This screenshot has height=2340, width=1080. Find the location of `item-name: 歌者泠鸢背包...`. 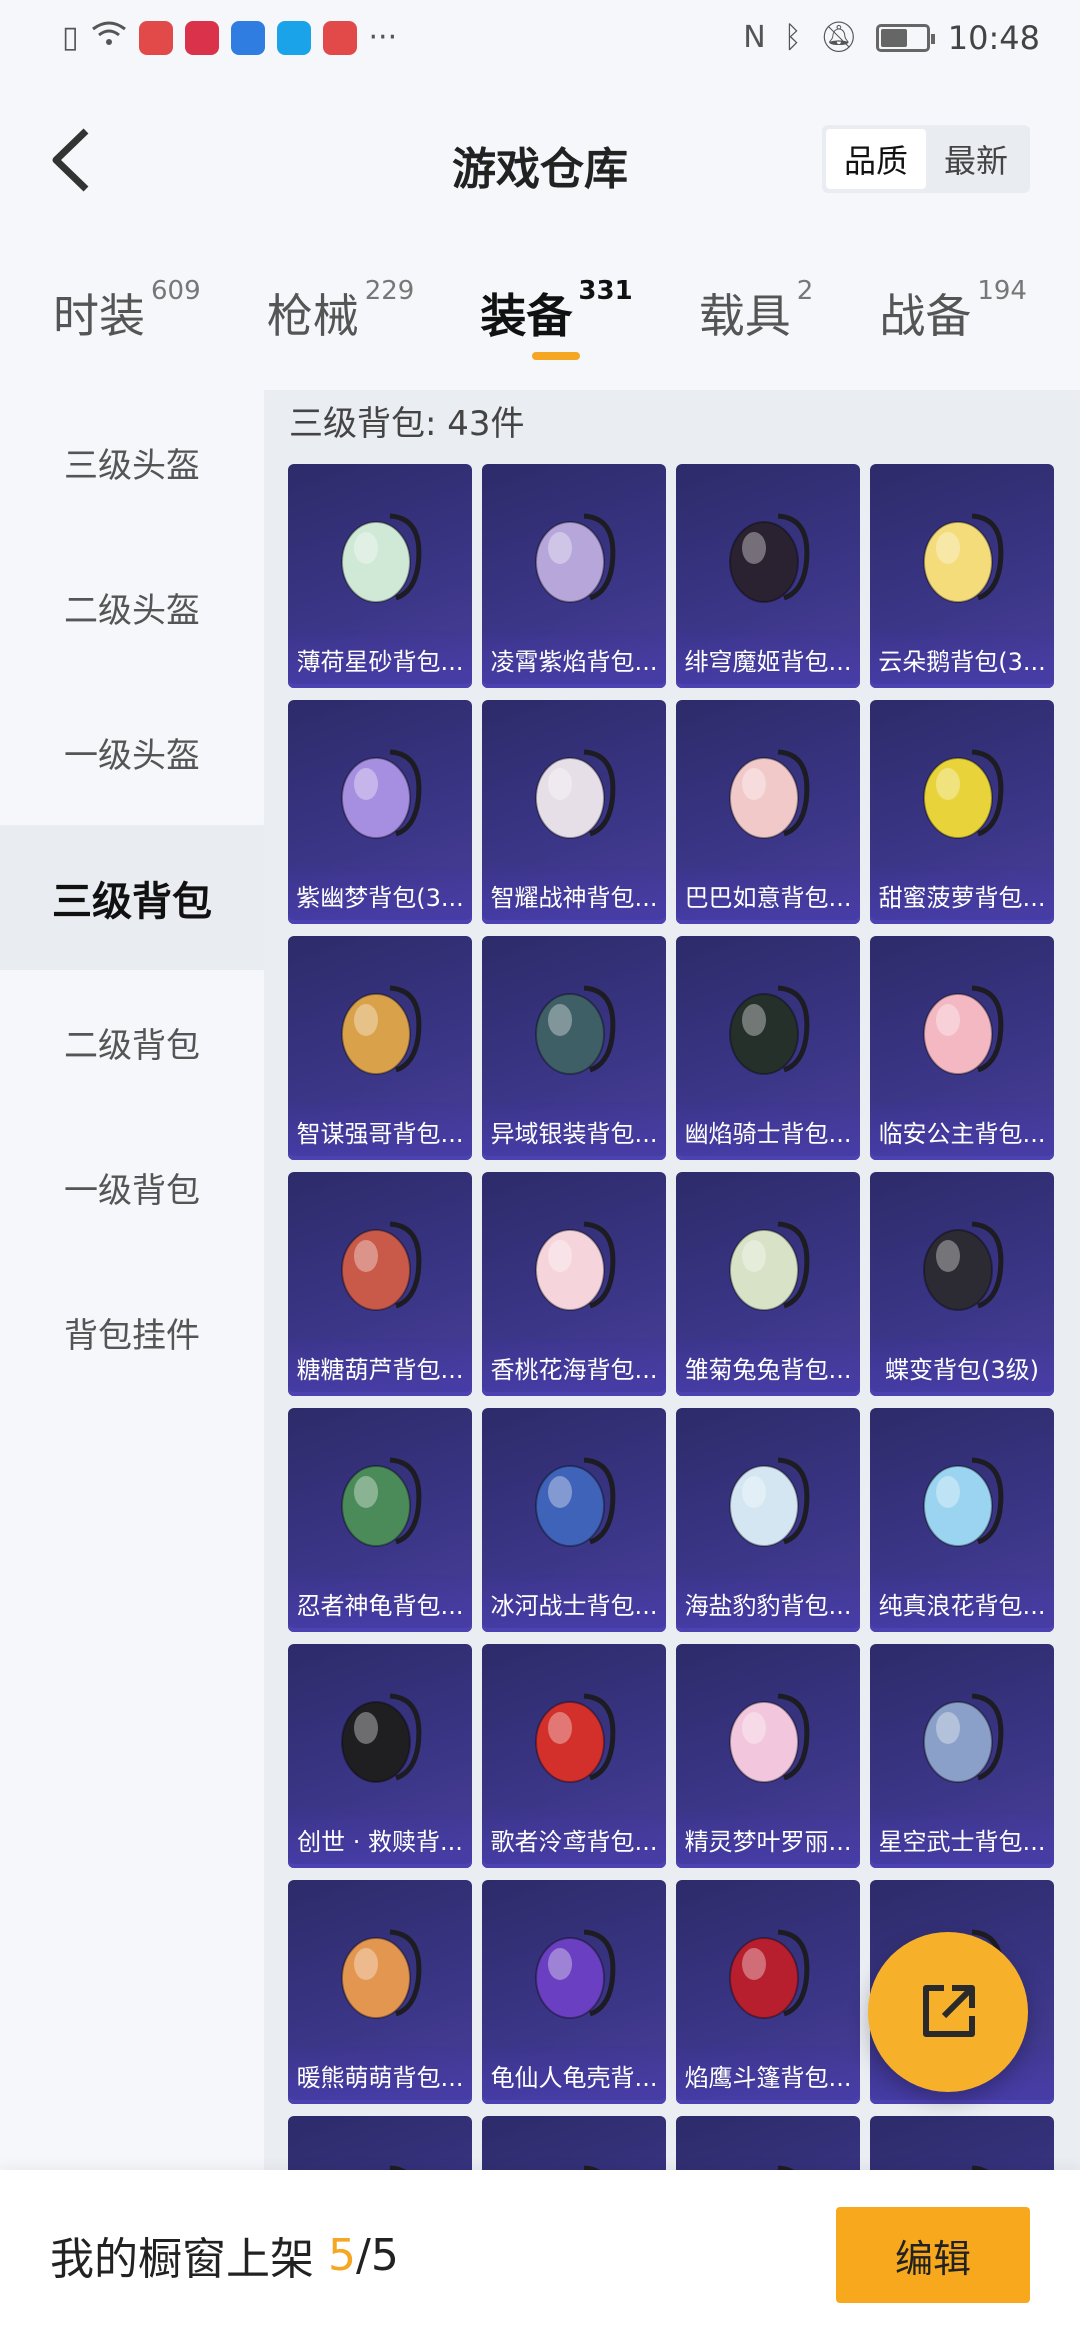

item-name: 歌者泠鸢背包... is located at coordinates (574, 1839).